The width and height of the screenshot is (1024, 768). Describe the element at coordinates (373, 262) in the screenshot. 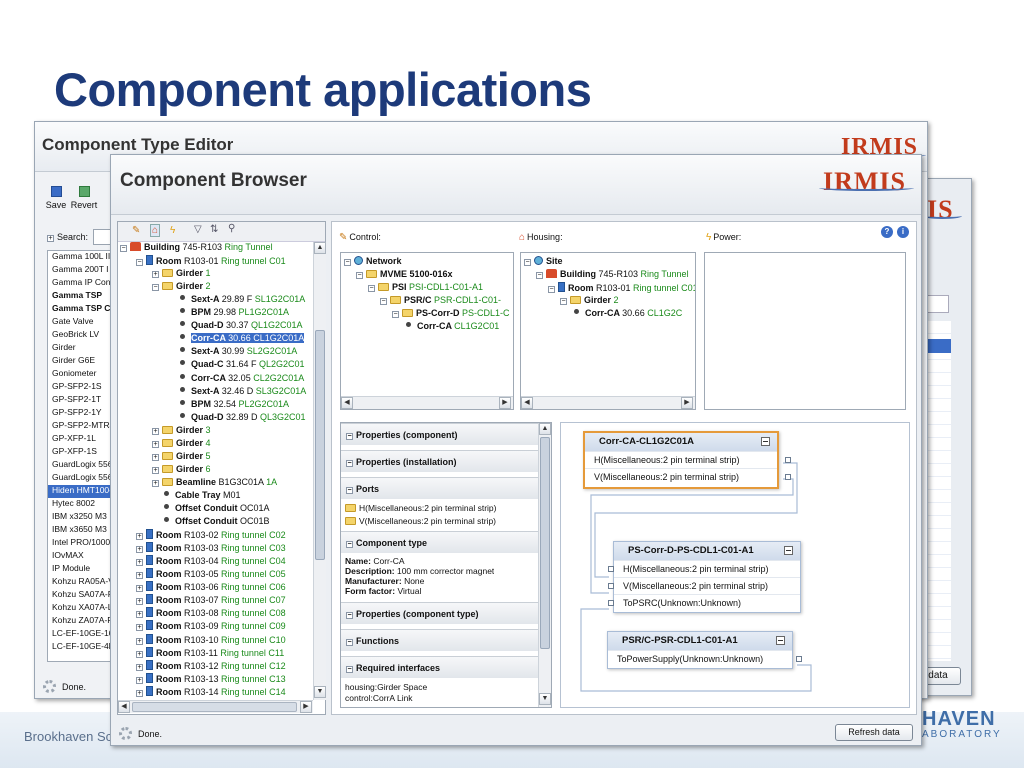

I see `tree-node: − Network` at that location.